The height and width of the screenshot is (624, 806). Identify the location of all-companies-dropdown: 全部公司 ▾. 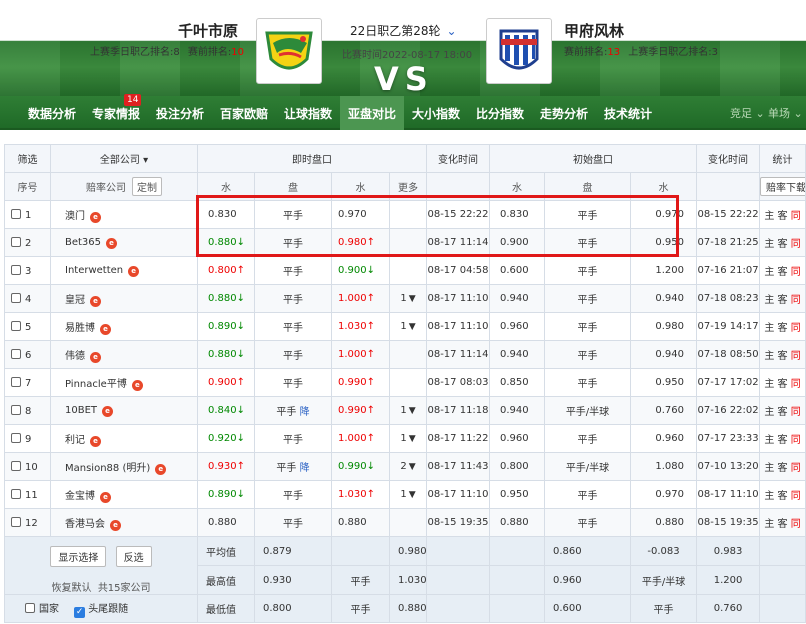
(124, 158).